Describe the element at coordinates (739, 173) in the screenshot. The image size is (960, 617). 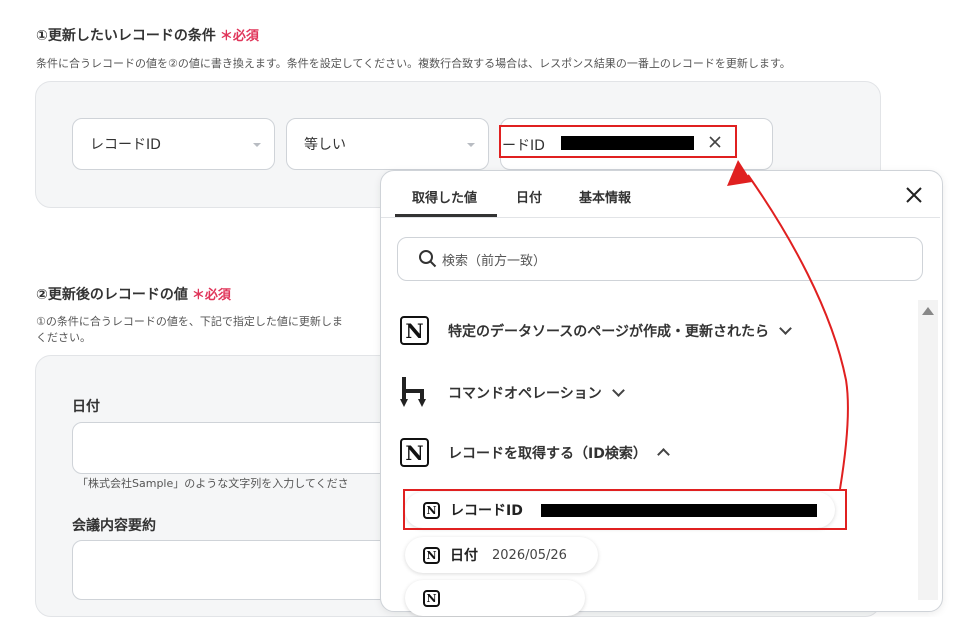
I see `arrow-head` at that location.